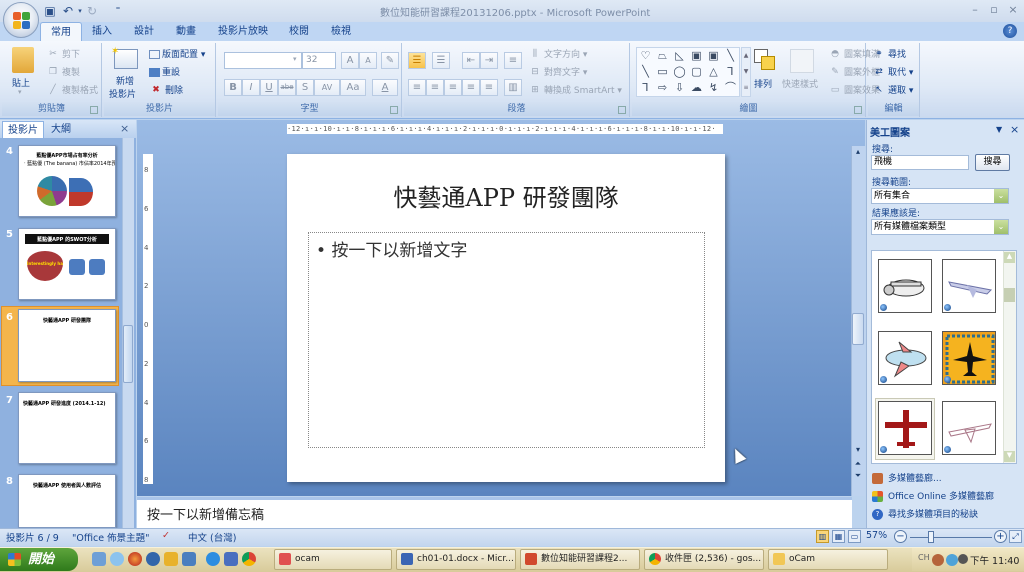 This screenshot has width=1024, height=572. I want to click on align-center-button: ≡, so click(435, 87).